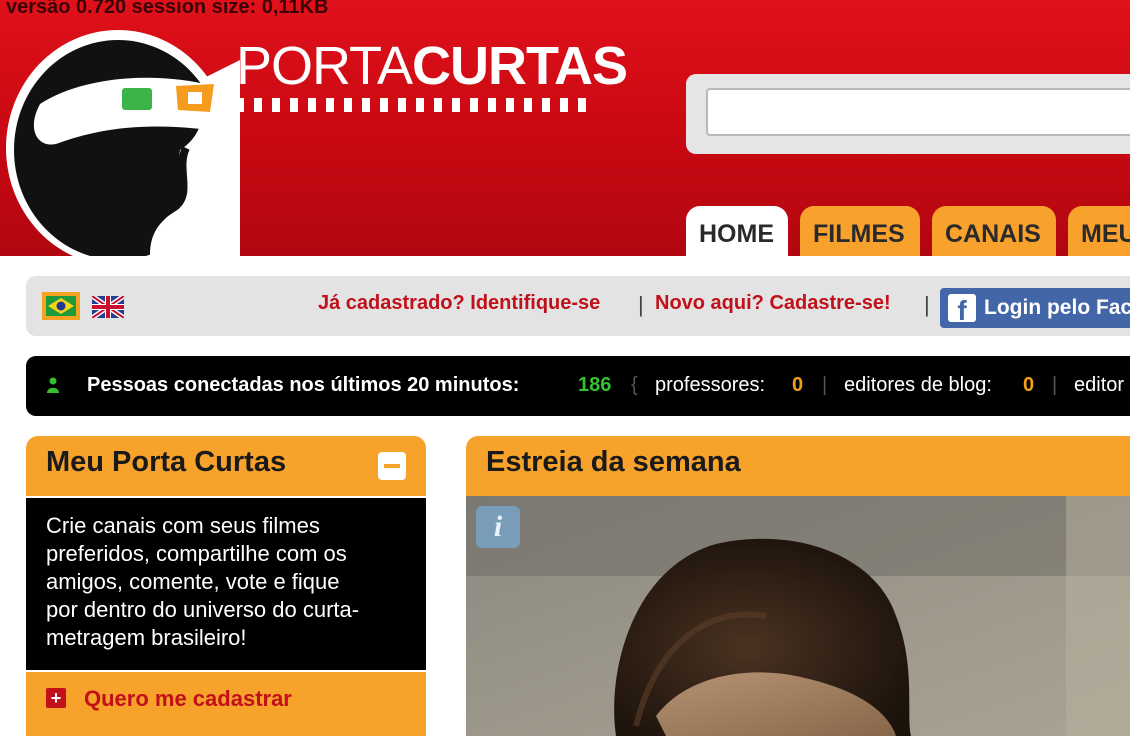 The width and height of the screenshot is (1130, 736). Describe the element at coordinates (798, 466) in the screenshot. I see `estreia-header: Estreia da semana` at that location.